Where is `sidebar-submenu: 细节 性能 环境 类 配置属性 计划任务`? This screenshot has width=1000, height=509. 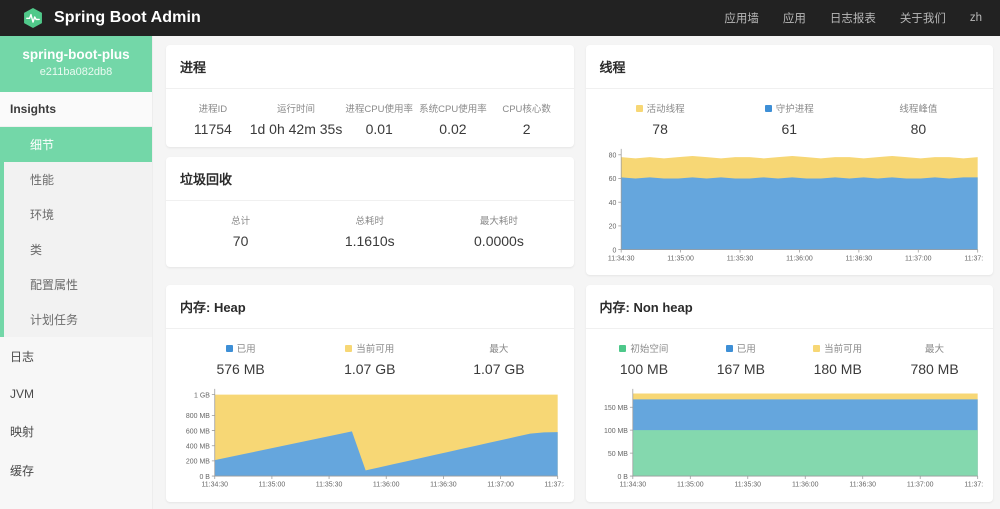 sidebar-submenu: 细节 性能 环境 类 配置属性 计划任务 is located at coordinates (76, 232).